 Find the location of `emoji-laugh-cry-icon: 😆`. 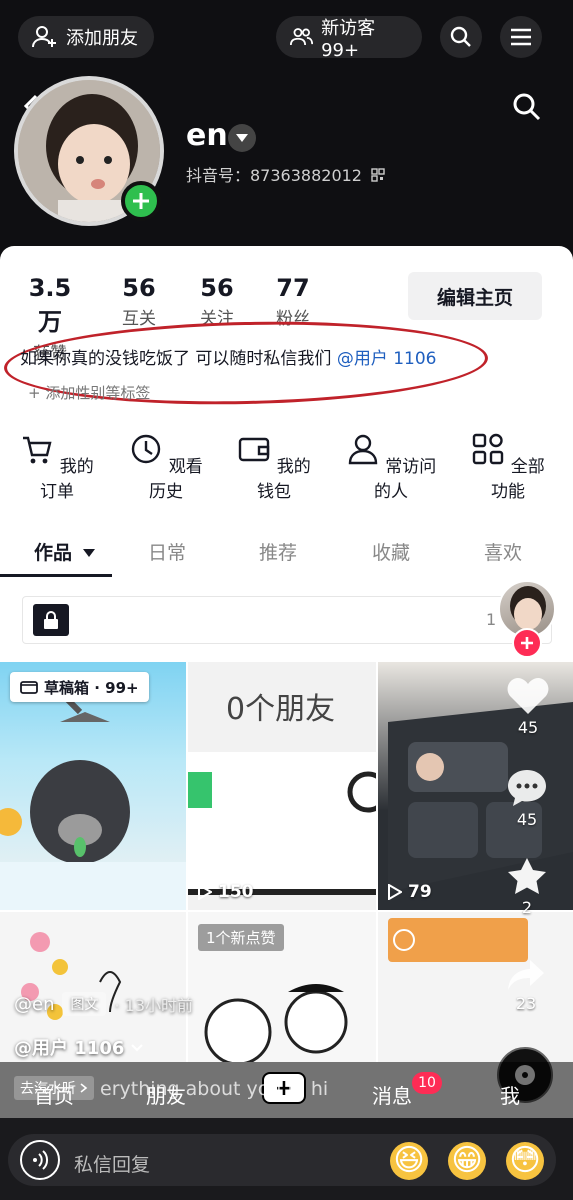

emoji-laugh-cry-icon: 😆 is located at coordinates (409, 1161).